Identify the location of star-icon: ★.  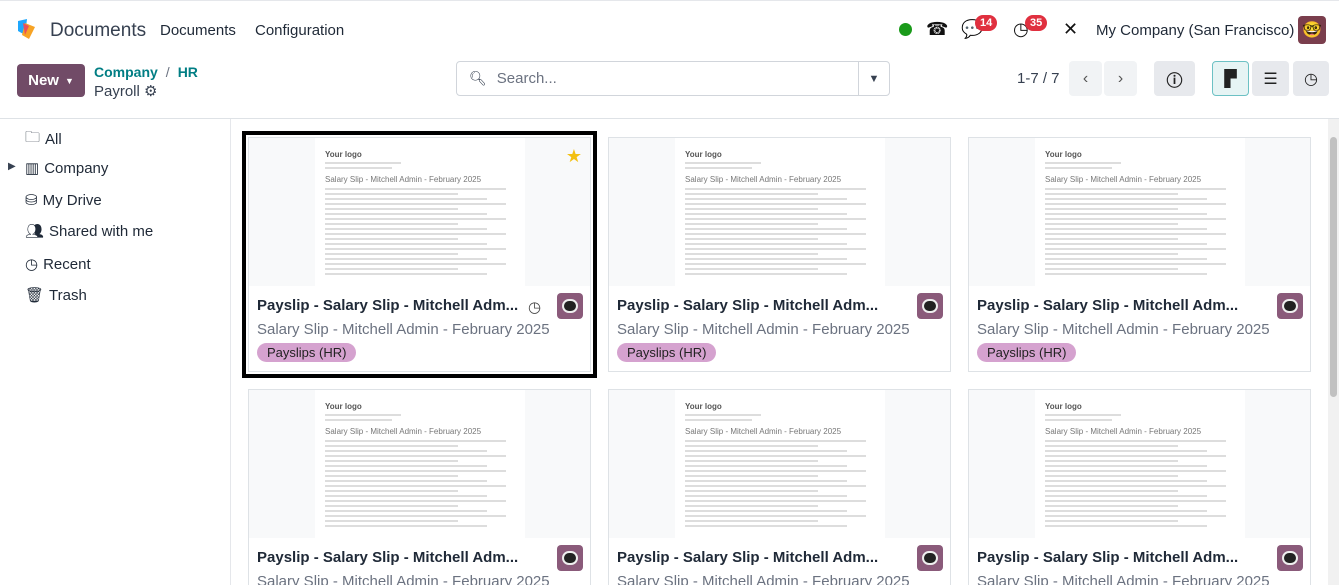
(574, 156).